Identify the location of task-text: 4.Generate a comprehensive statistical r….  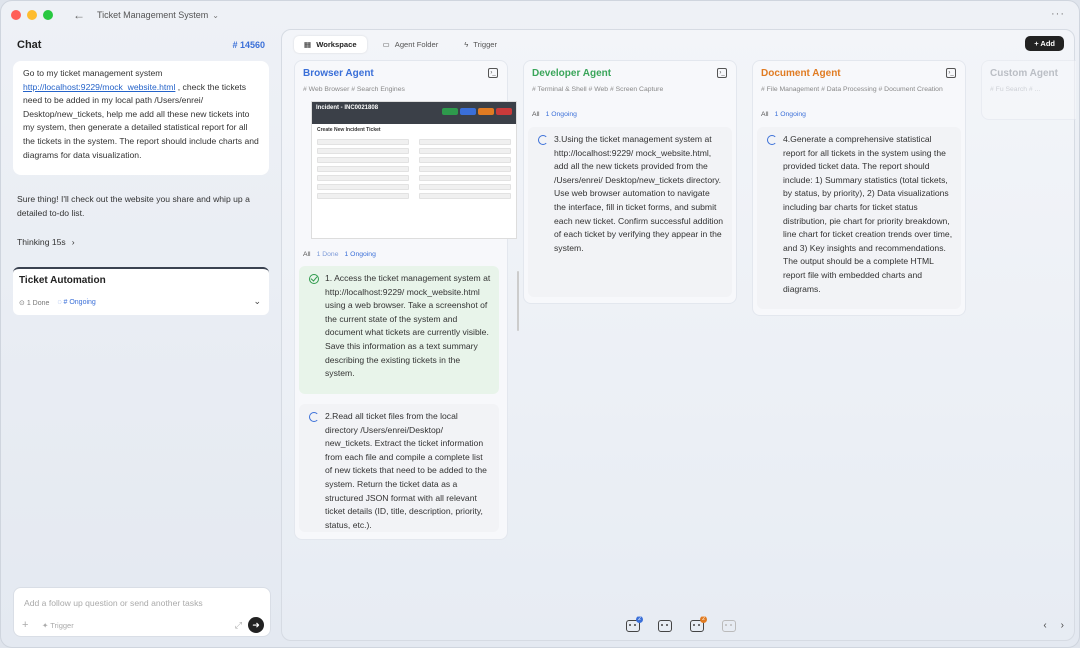
(868, 214).